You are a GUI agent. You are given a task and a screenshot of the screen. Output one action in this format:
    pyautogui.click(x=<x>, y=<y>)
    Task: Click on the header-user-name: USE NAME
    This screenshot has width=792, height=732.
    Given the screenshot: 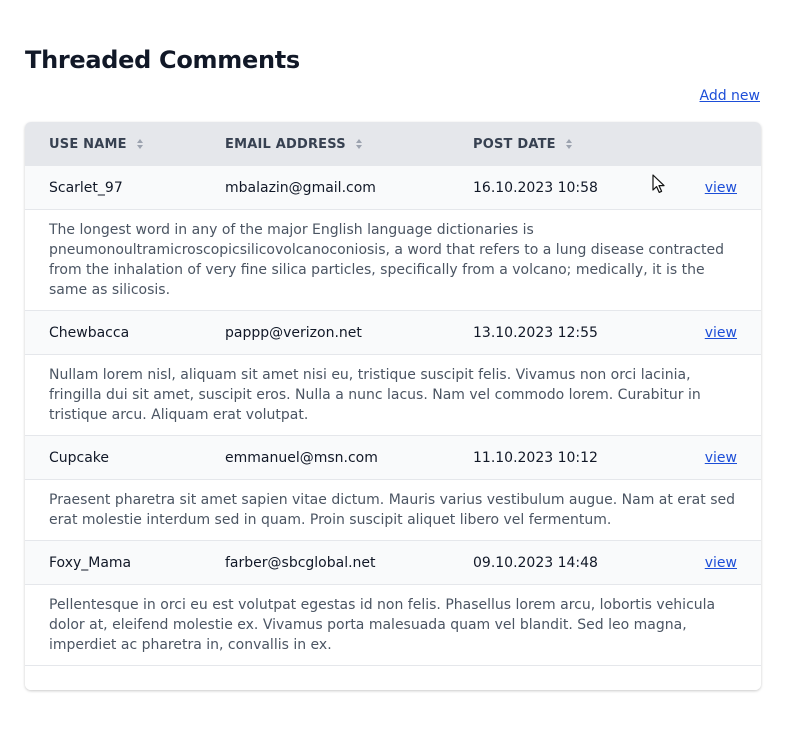 What is the action you would take?
    pyautogui.click(x=96, y=144)
    